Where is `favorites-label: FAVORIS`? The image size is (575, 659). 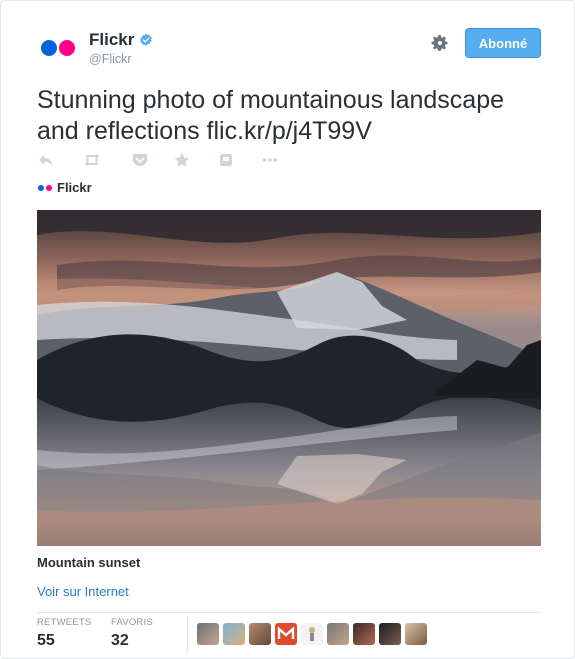 favorites-label: FAVORIS is located at coordinates (132, 622).